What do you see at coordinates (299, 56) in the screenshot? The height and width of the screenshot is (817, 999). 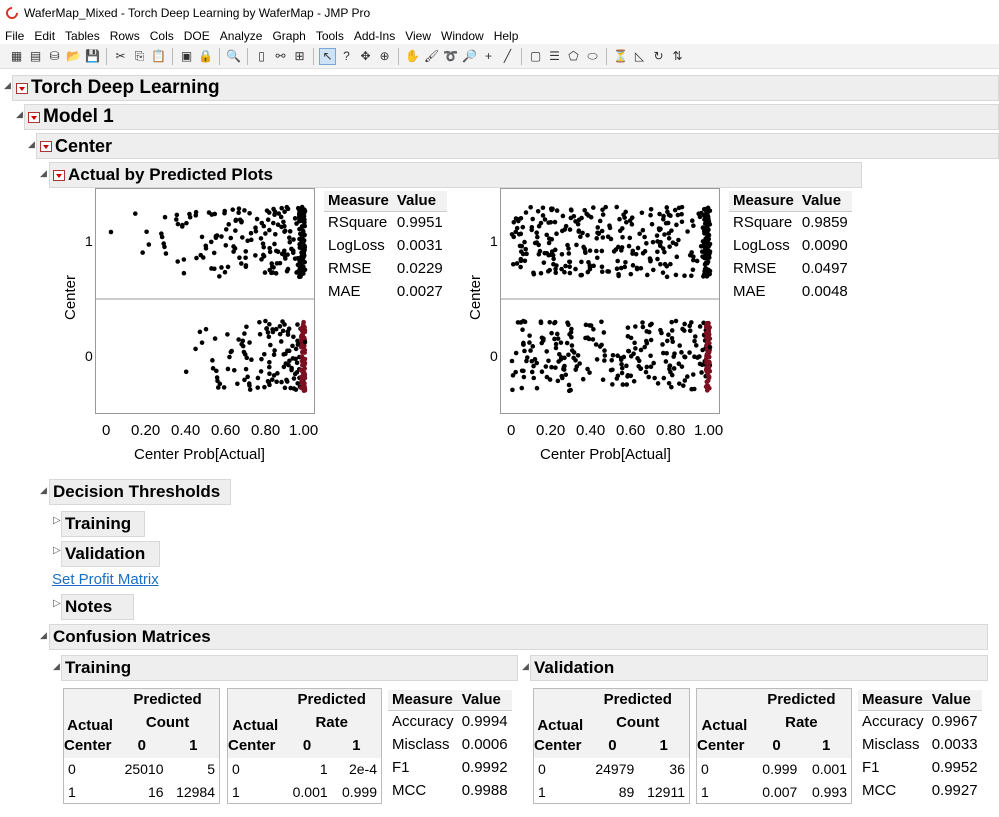 I see `add-window-icon: ⊞` at bounding box center [299, 56].